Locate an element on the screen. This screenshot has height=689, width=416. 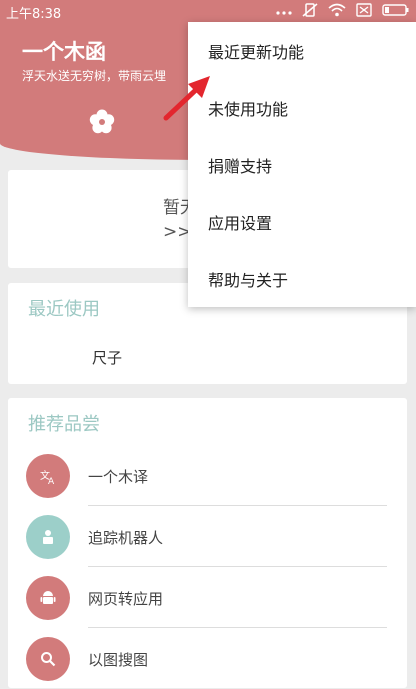
recent-title: 最近使用 is located at coordinates (64, 309).